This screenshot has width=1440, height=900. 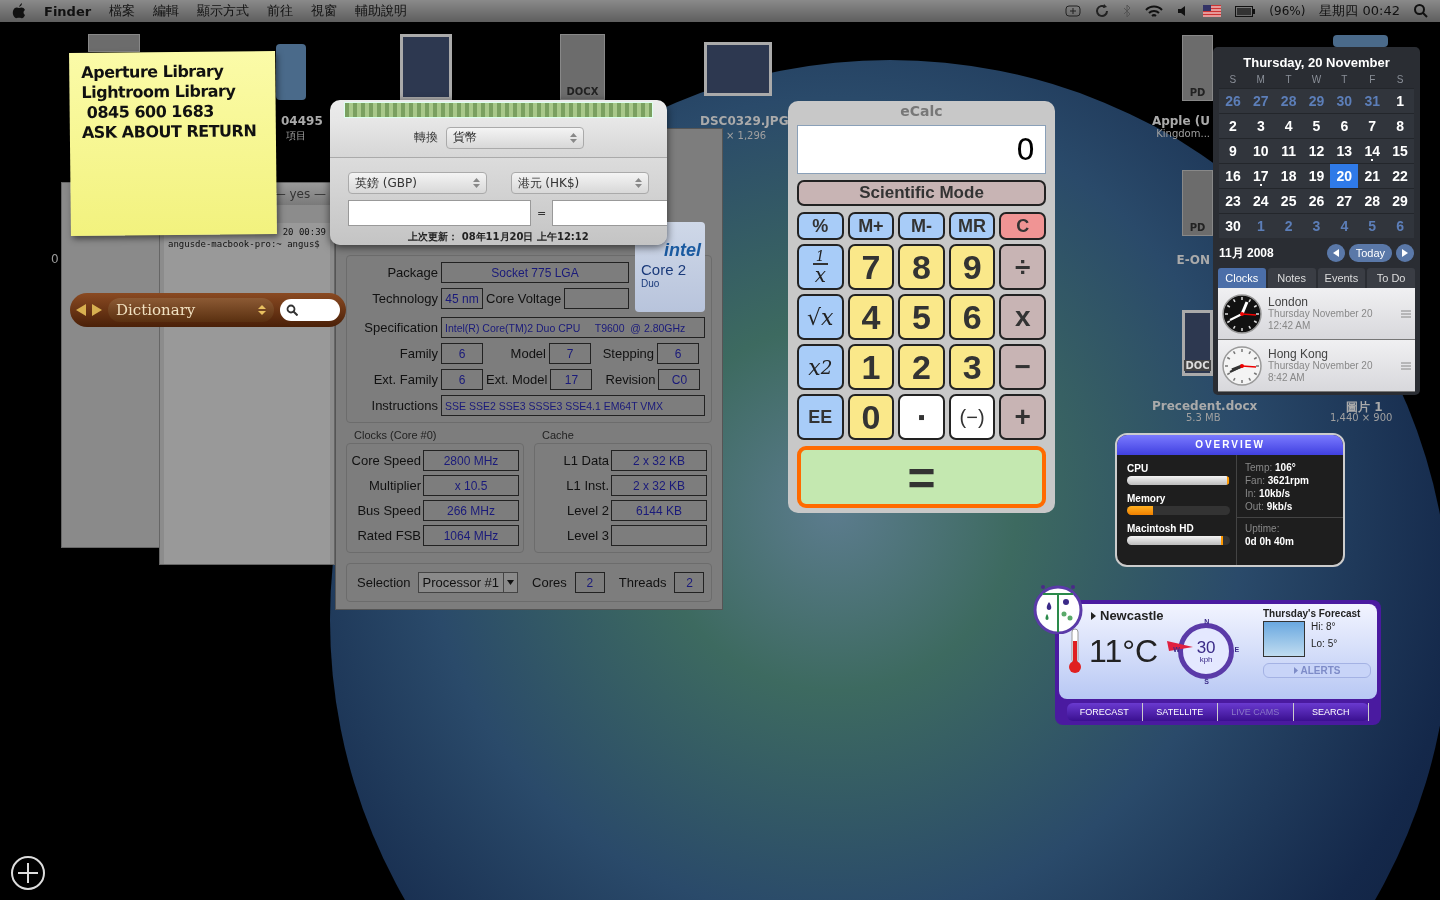 I want to click on operator-key: x, so click(x=1022, y=317).